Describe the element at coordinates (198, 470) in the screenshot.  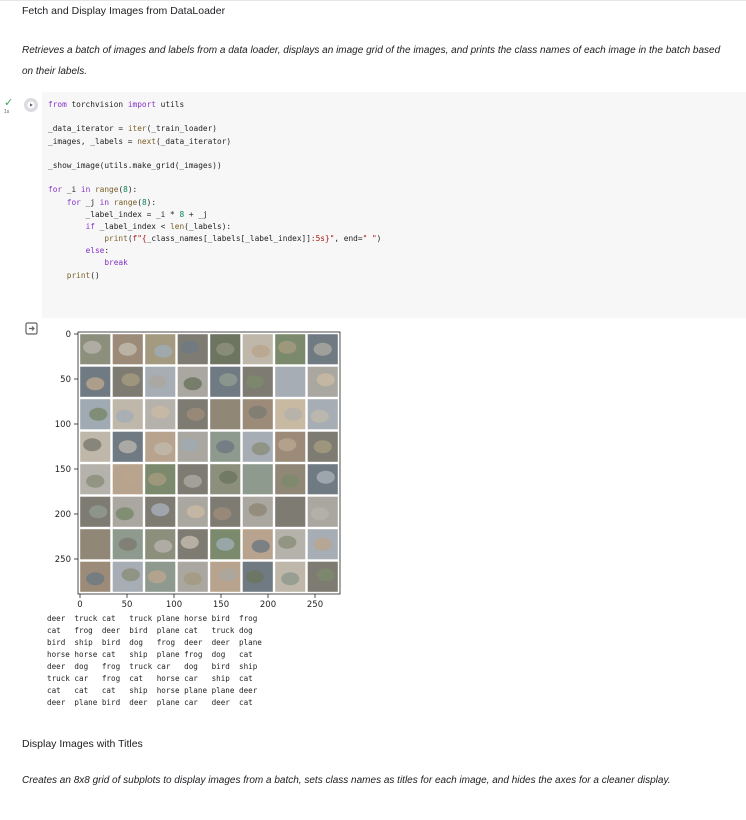
I see `image-grid-plot: 0 50 100 150 200 250 0 50 100 150 200 250` at that location.